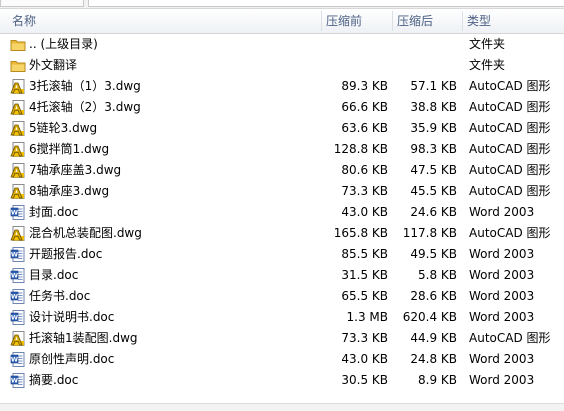  What do you see at coordinates (364, 296) in the screenshot?
I see `file-size: 65.5 KB` at bounding box center [364, 296].